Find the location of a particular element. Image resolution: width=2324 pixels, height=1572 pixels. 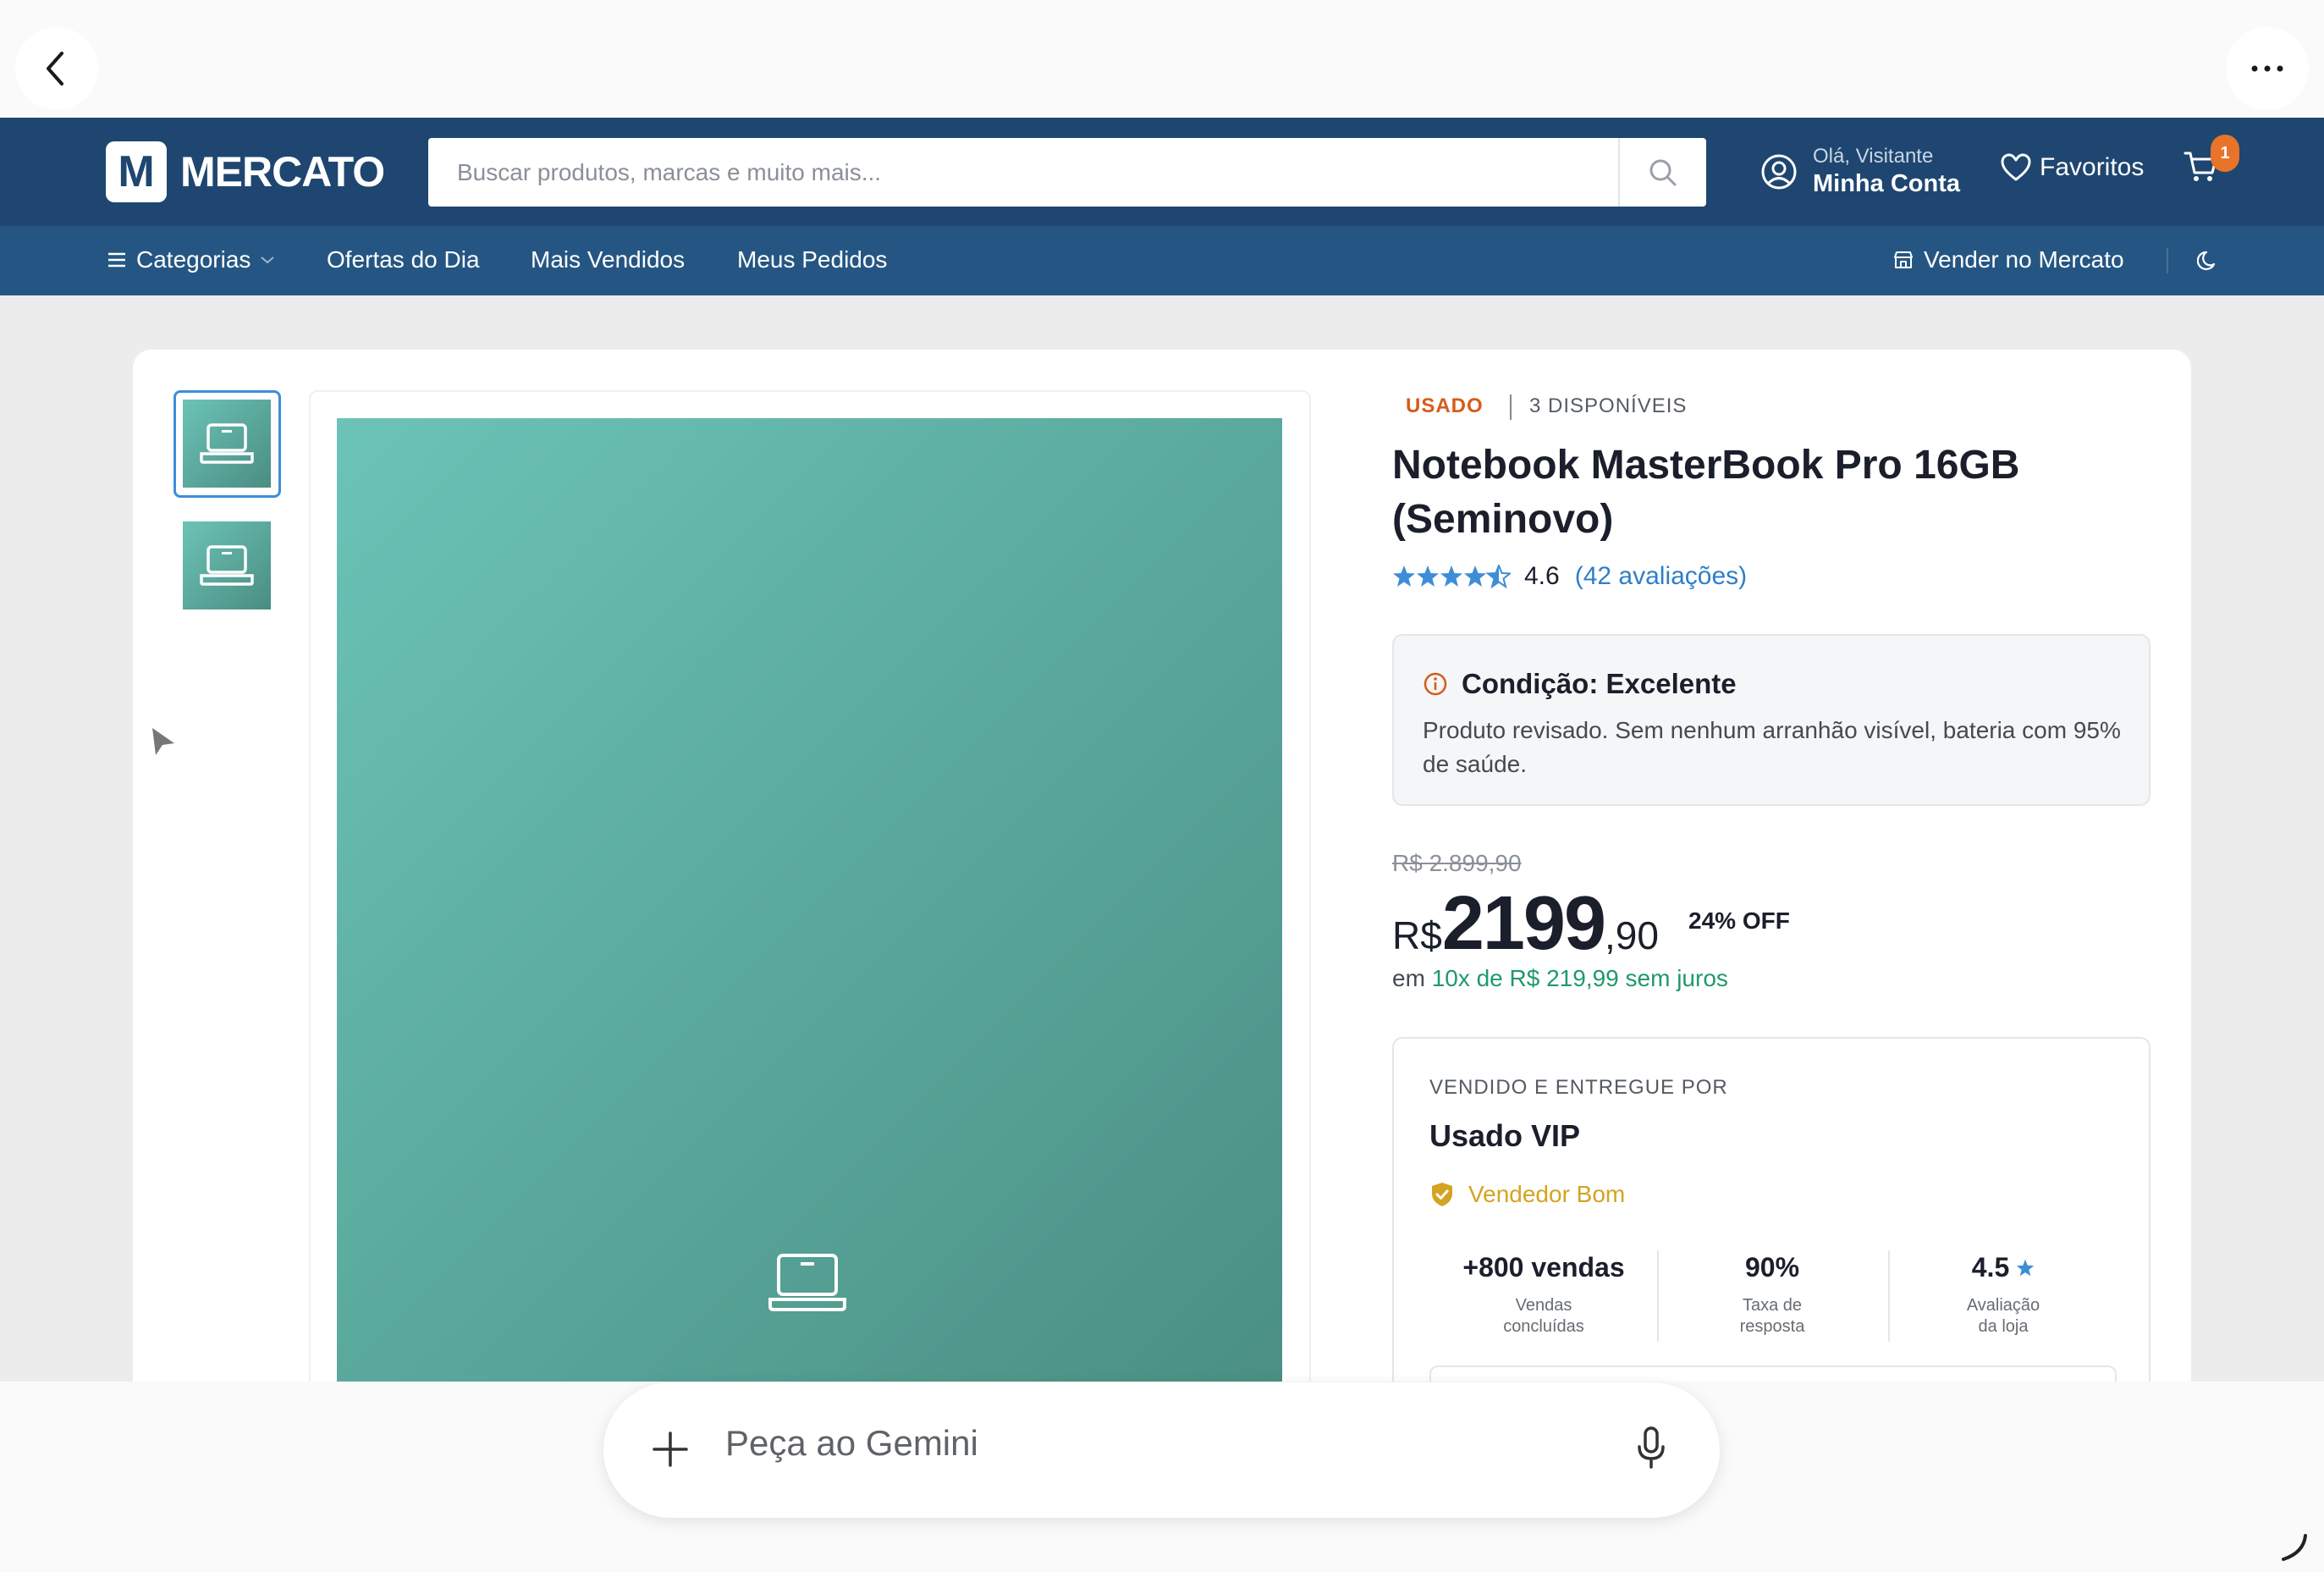

logo-mark: M is located at coordinates (136, 171).